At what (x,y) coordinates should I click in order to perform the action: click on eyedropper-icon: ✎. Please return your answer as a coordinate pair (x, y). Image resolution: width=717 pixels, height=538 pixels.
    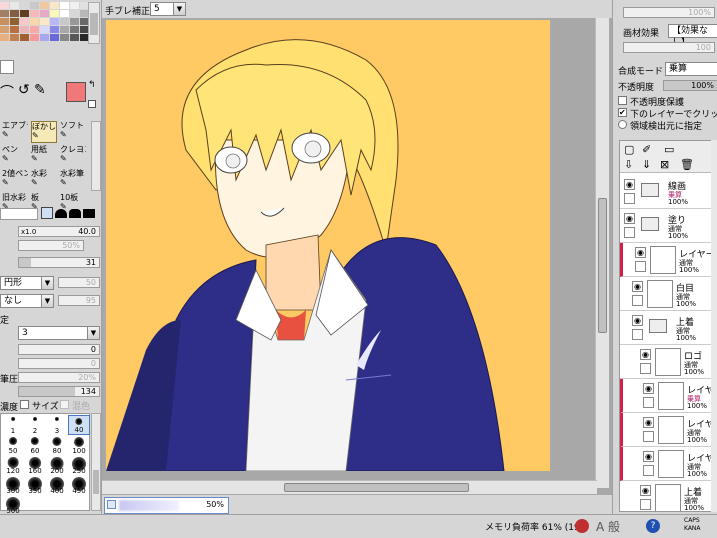
    Looking at the image, I should click on (40, 90).